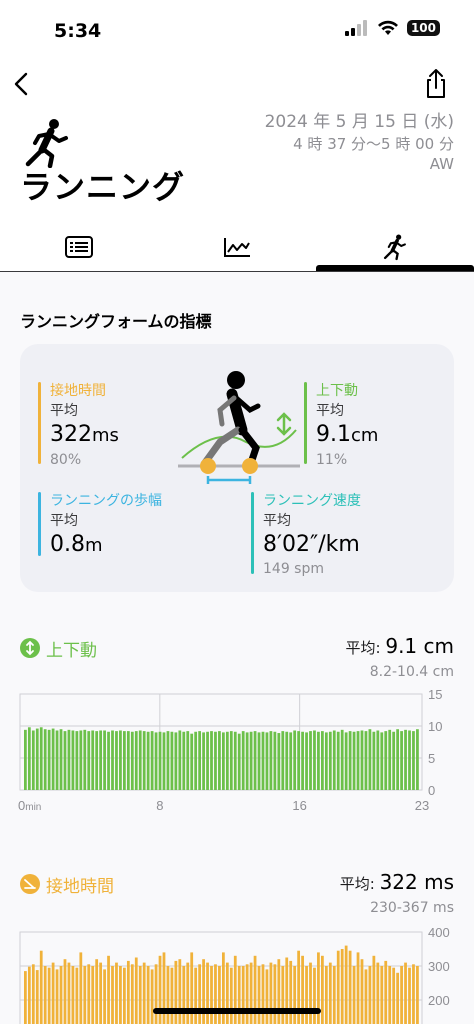 The width and height of the screenshot is (474, 1024). I want to click on metric-label: ランニング速度, so click(312, 501).